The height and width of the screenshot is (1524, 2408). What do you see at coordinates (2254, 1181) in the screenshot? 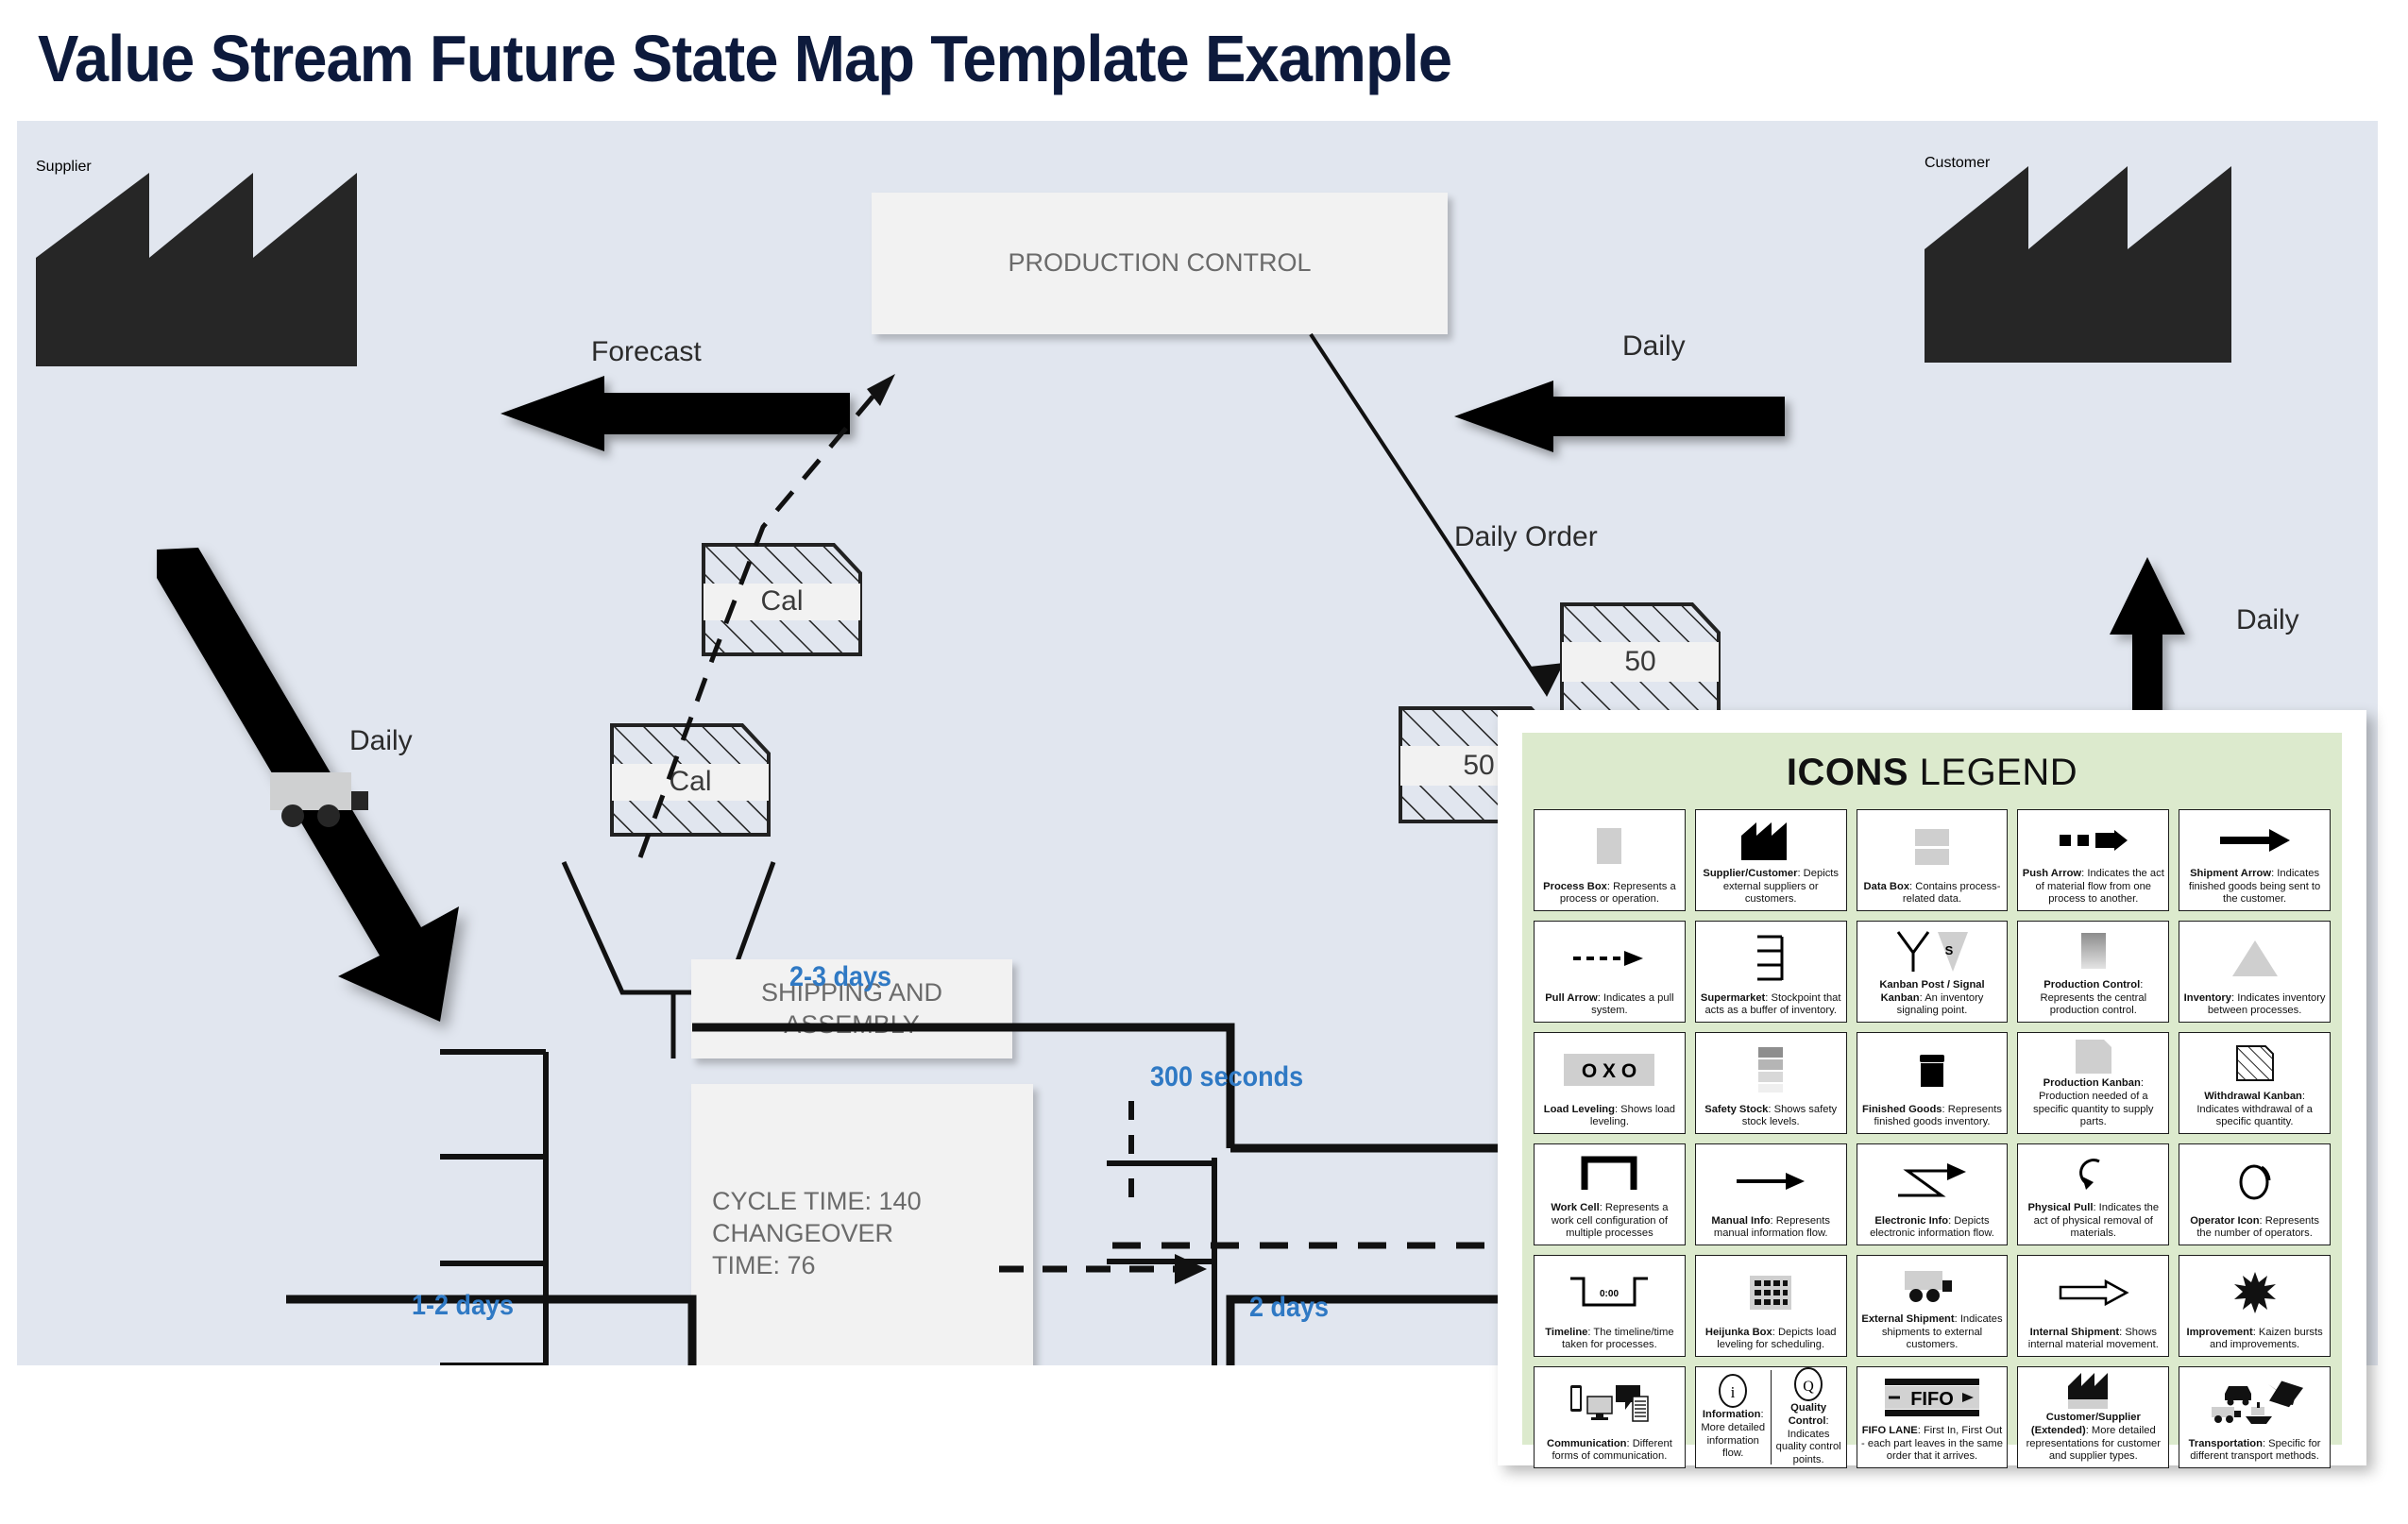
I see `operator-icon` at bounding box center [2254, 1181].